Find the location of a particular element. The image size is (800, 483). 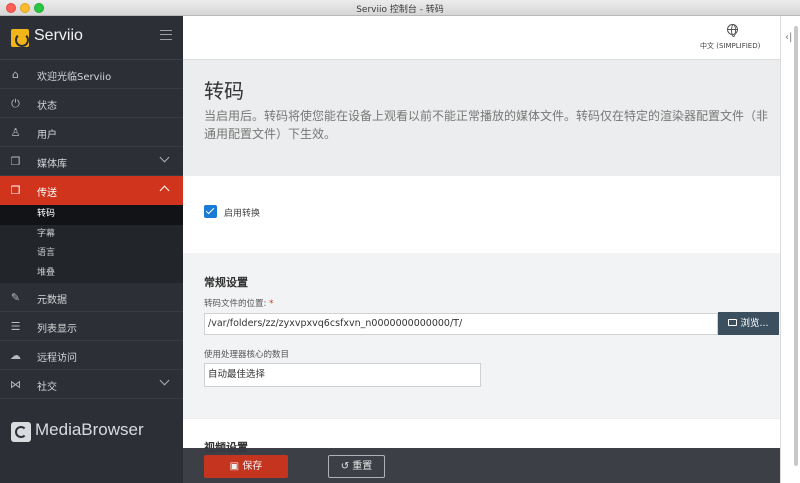

reset-icon: ↺ is located at coordinates (346, 466).